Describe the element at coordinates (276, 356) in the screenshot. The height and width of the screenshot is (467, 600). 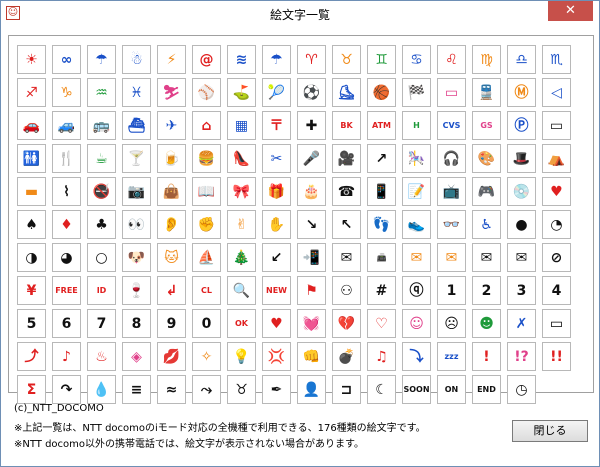
I see `emoji-cell-icon: 💢` at that location.